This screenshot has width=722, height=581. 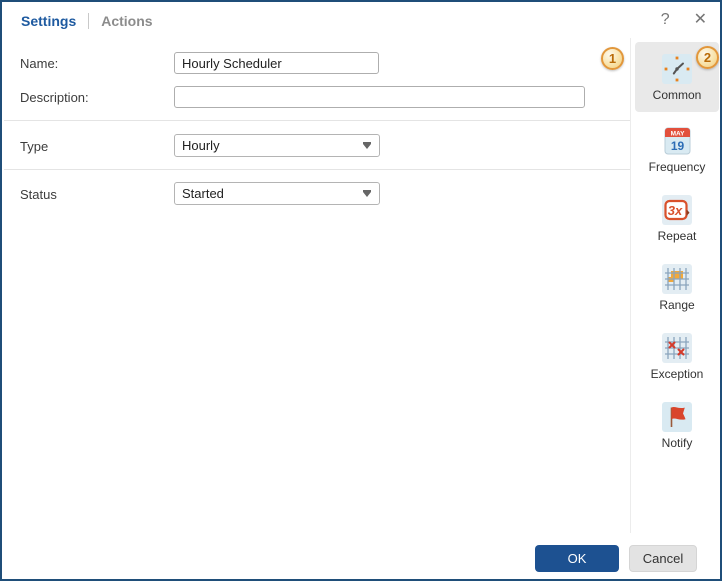 I want to click on description-label: Description:, so click(x=54, y=97).